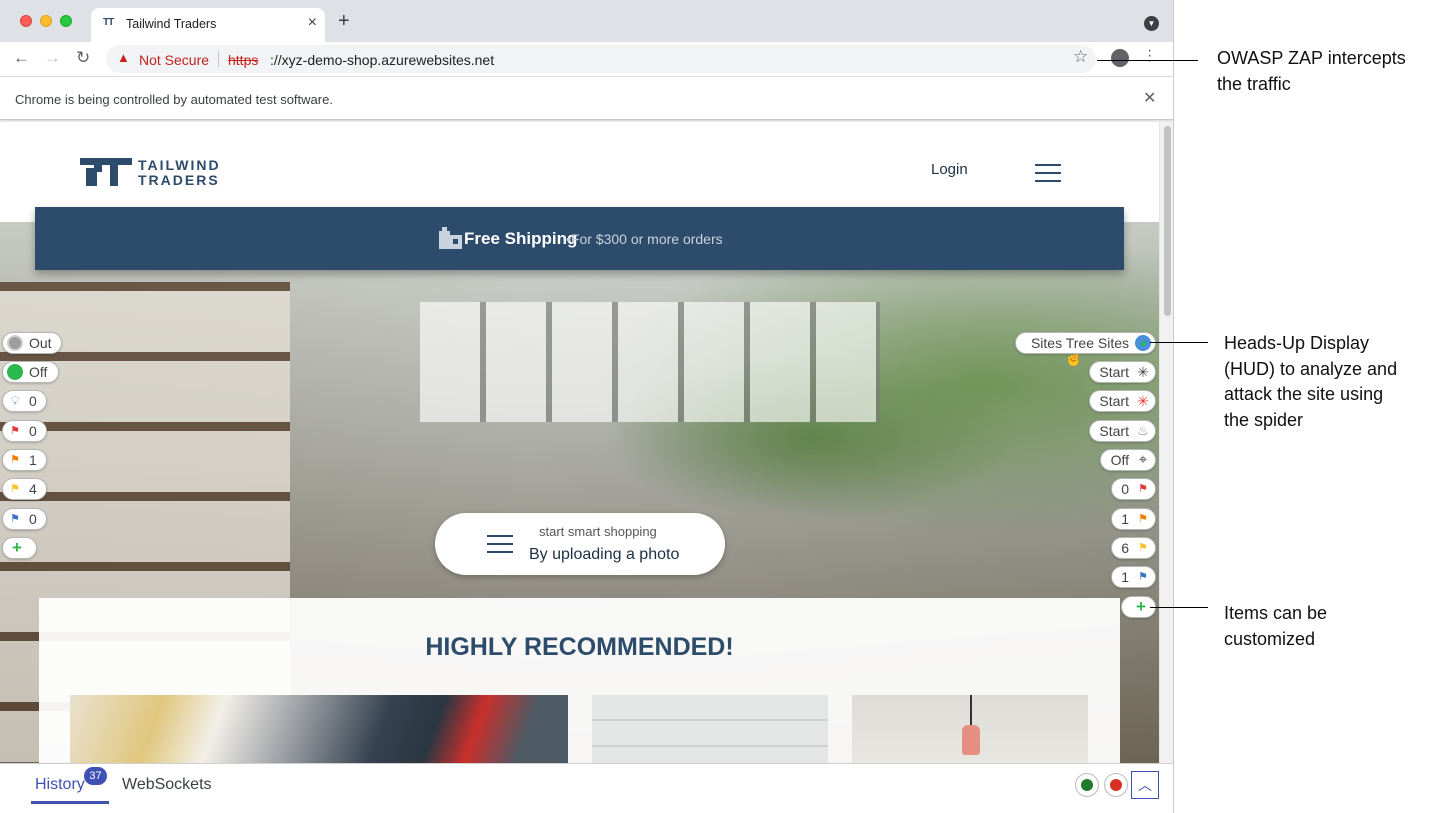 Image resolution: width=1431 pixels, height=813 pixels. What do you see at coordinates (1133, 577) in the screenshot?
I see `hud-site-informational-alerts-button: 1 ⚑` at bounding box center [1133, 577].